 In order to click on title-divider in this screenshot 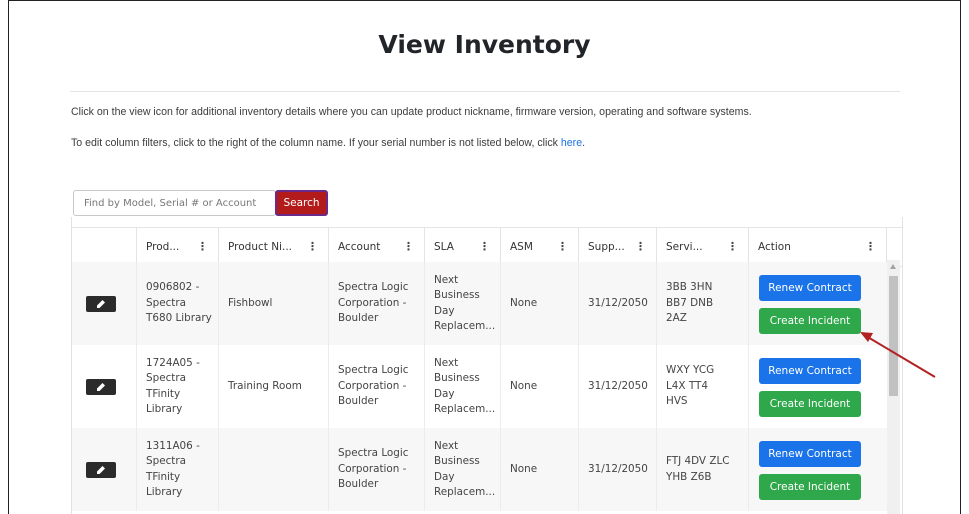, I will do `click(485, 91)`.